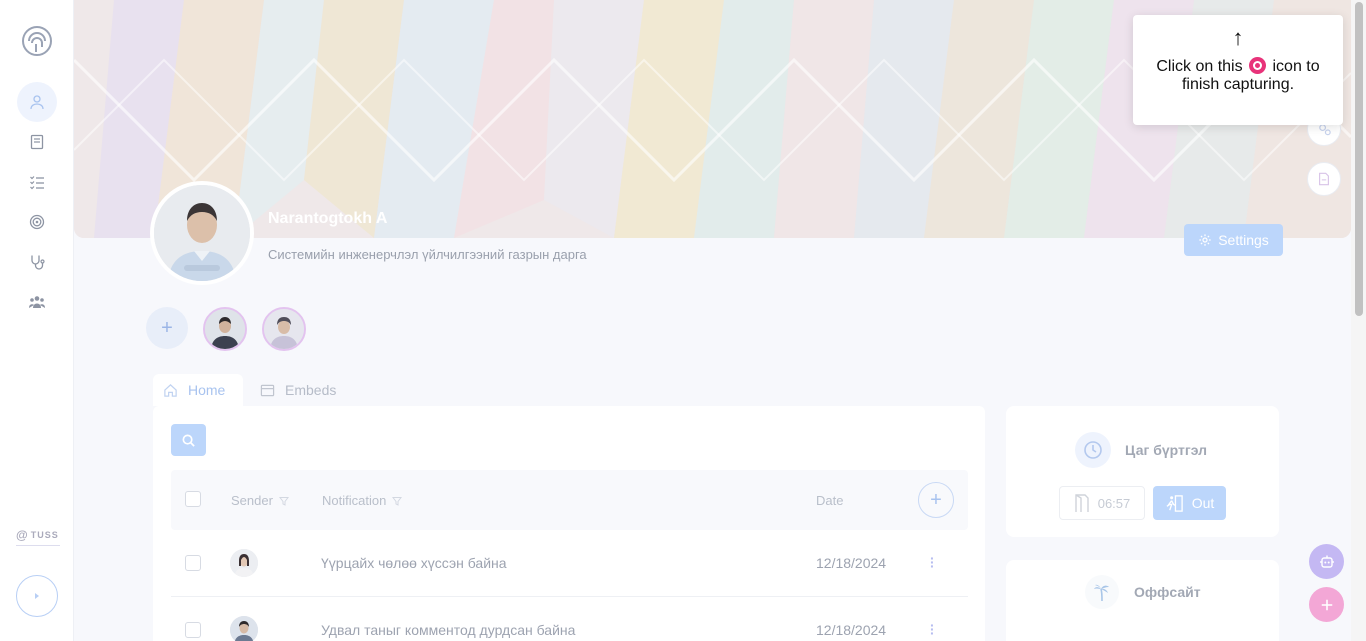 This screenshot has width=1366, height=641. I want to click on search-icon, so click(188, 440).